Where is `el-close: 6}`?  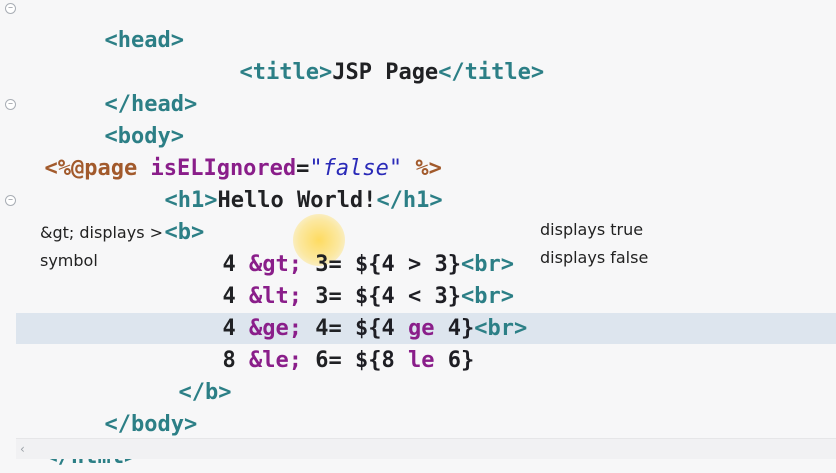 el-close: 6} is located at coordinates (454, 360).